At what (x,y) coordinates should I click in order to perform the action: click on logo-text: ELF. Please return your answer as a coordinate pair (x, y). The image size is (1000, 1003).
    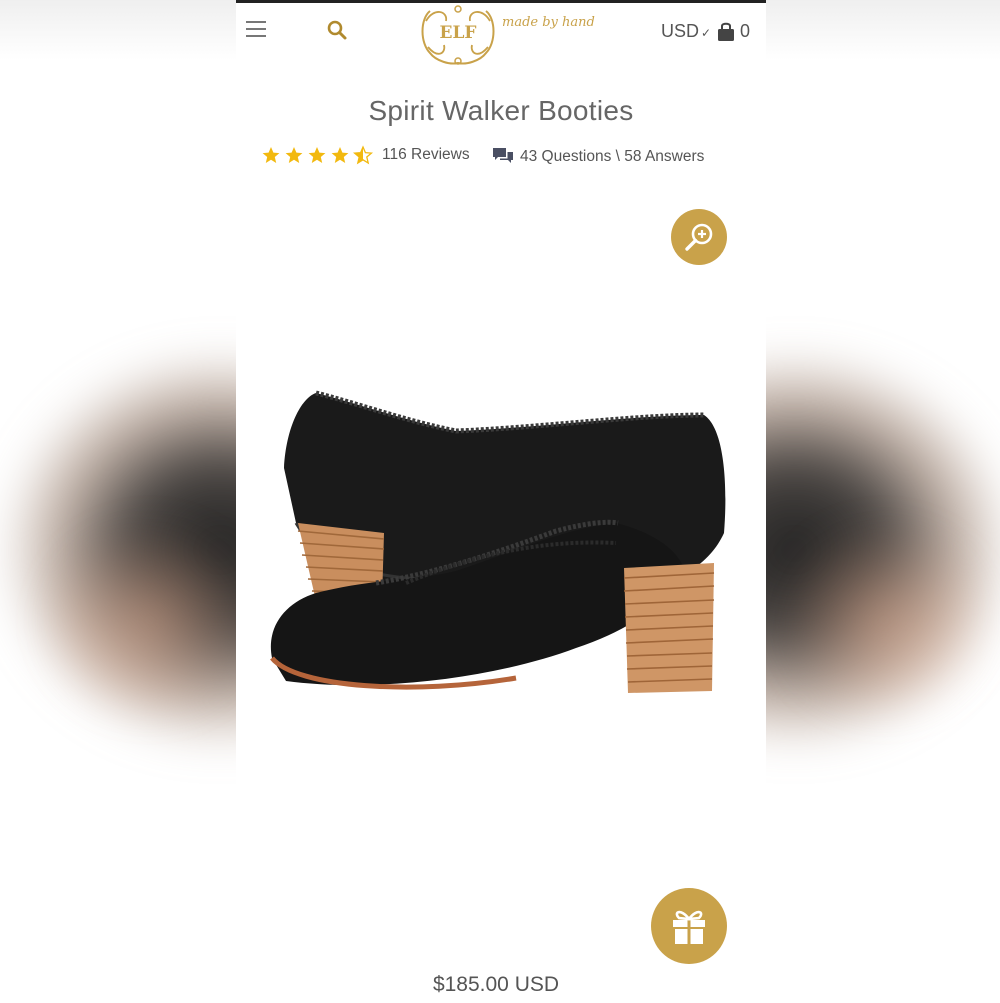
    Looking at the image, I should click on (458, 33).